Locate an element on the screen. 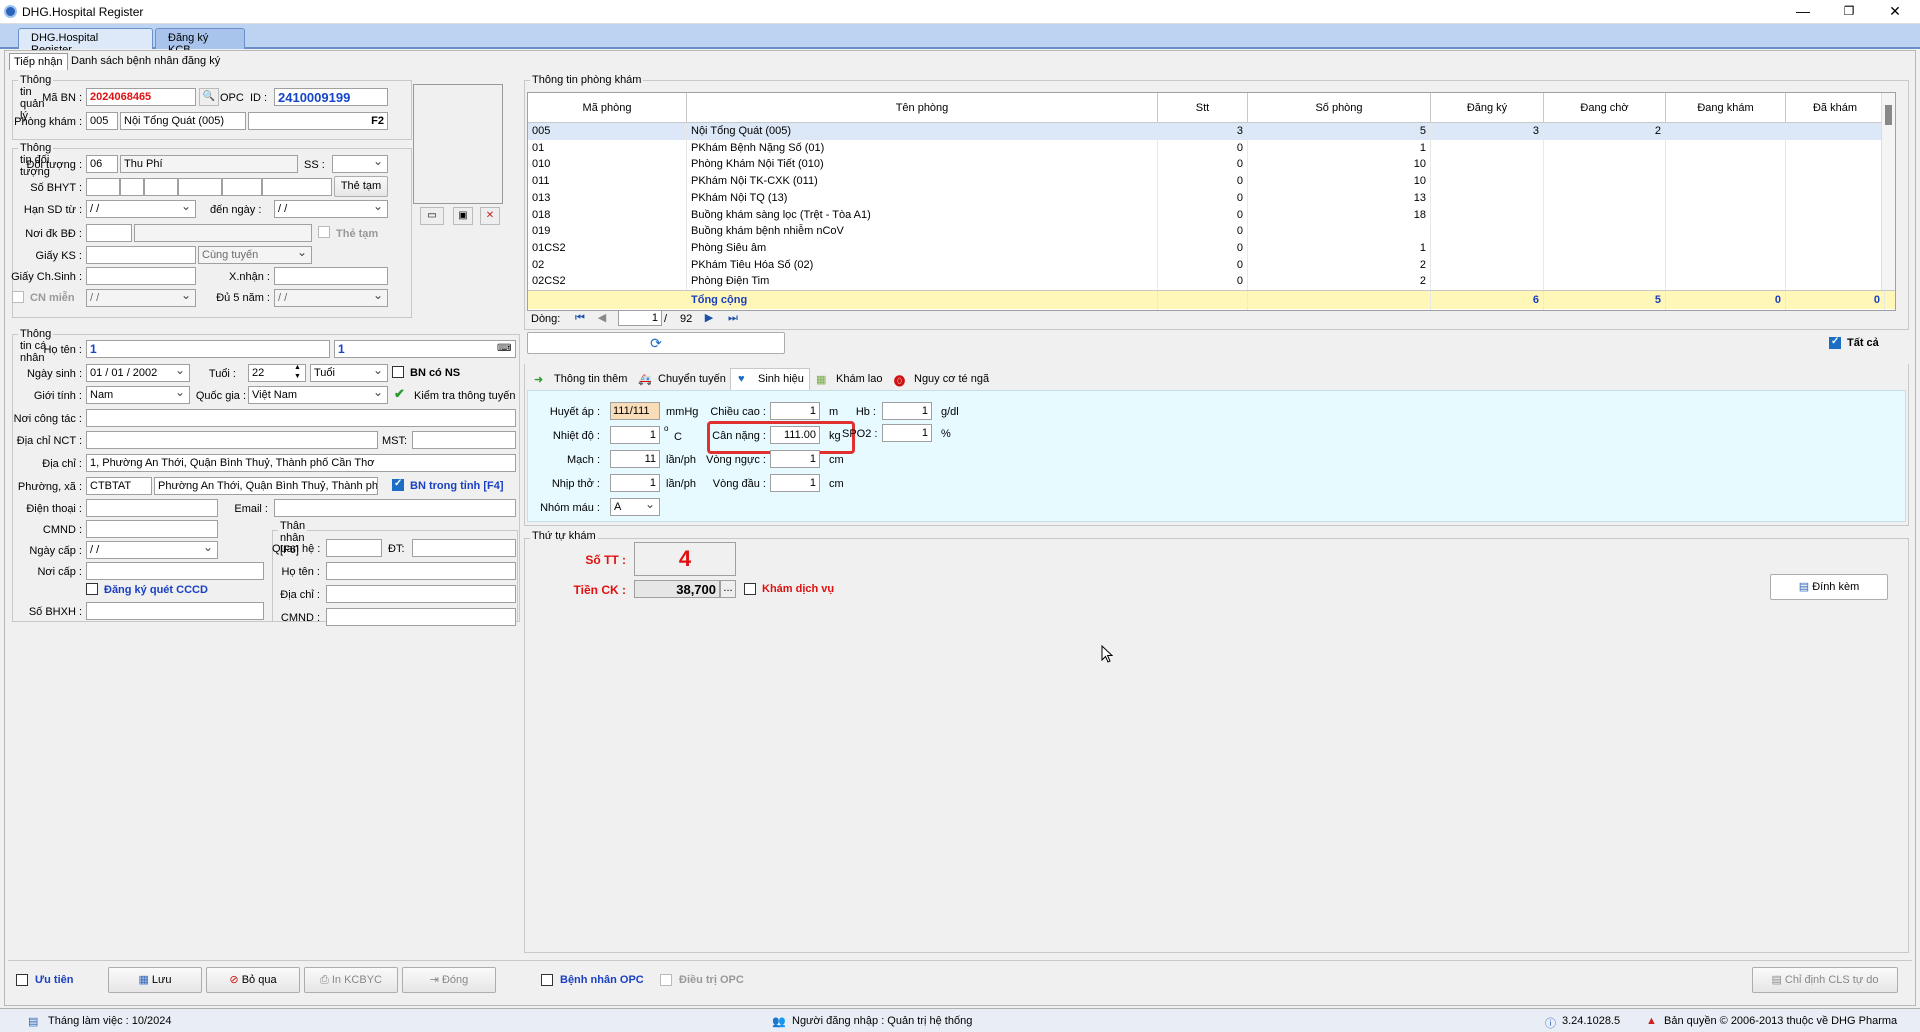  uu-tien-checkbox is located at coordinates (22, 980).